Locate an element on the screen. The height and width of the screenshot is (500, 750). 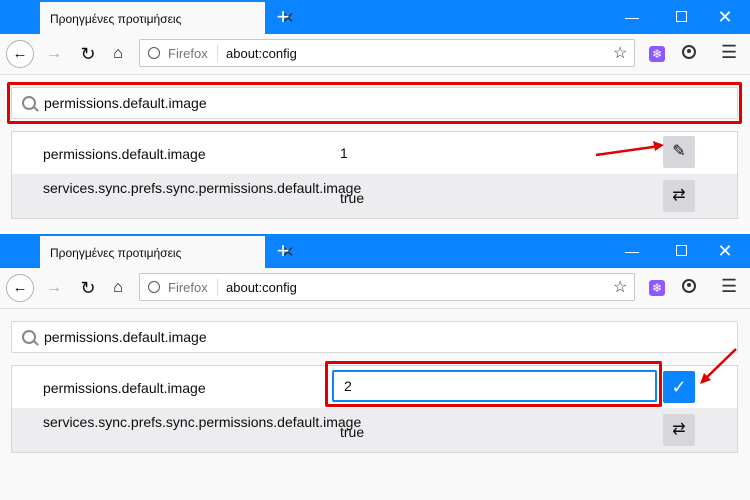
red-arrow-to-save is located at coordinates (720, 364).